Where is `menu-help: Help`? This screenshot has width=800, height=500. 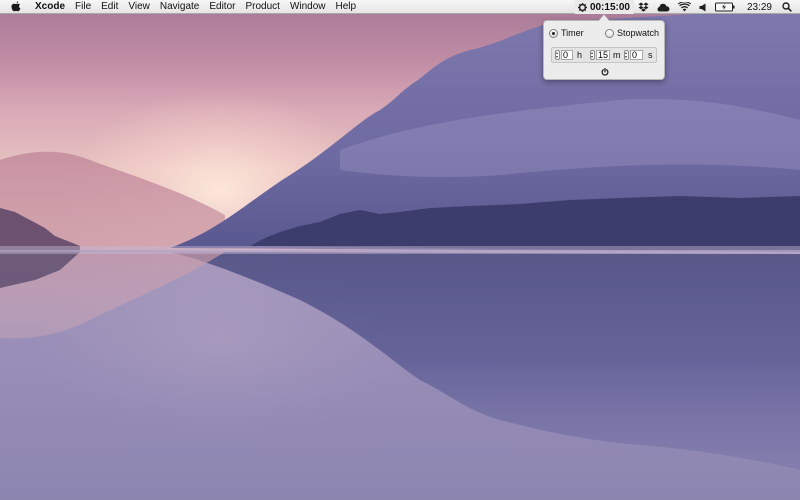
menu-help: Help is located at coordinates (346, 7).